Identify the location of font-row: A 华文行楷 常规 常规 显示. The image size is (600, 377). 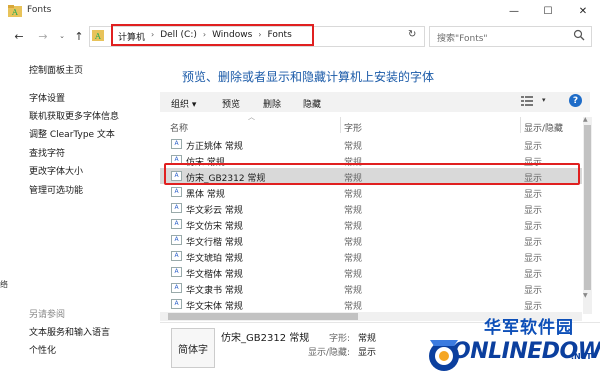
(371, 240).